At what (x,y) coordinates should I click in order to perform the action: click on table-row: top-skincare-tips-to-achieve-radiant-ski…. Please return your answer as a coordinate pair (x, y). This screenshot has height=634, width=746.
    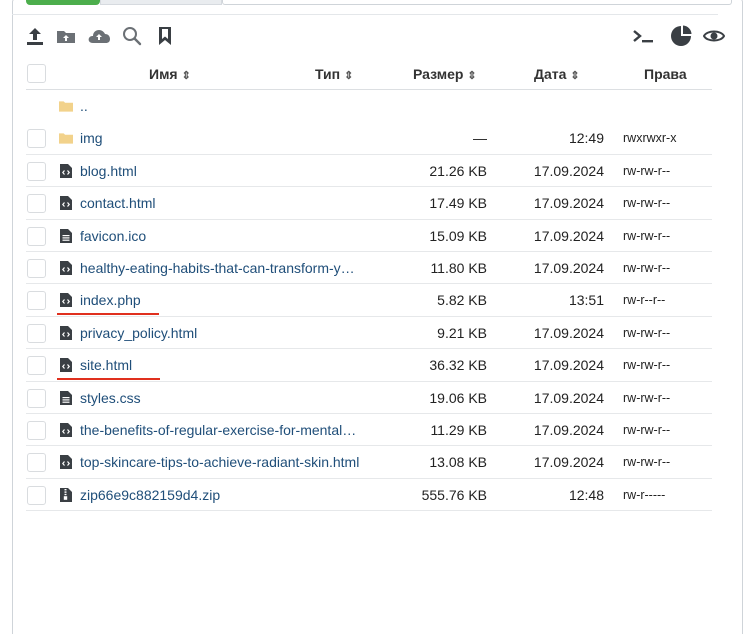
    Looking at the image, I should click on (369, 462).